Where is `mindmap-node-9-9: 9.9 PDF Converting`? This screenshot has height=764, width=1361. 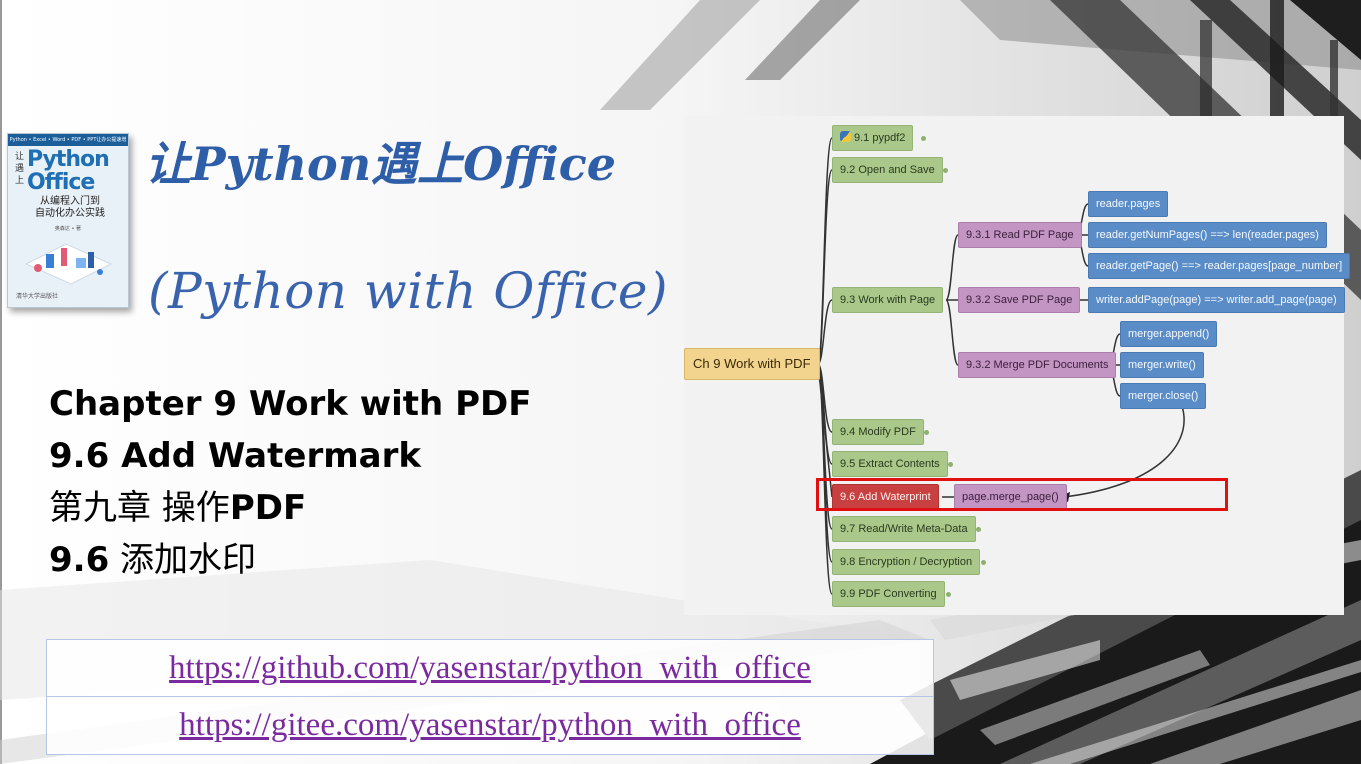
mindmap-node-9-9: 9.9 PDF Converting is located at coordinates (888, 594).